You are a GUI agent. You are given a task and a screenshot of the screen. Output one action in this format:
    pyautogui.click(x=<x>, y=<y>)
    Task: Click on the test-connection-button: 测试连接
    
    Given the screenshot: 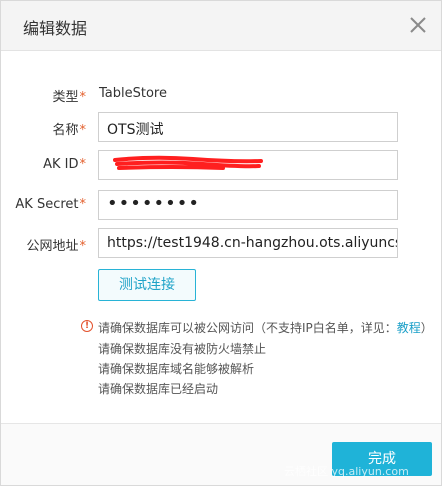 What is the action you would take?
    pyautogui.click(x=147, y=285)
    